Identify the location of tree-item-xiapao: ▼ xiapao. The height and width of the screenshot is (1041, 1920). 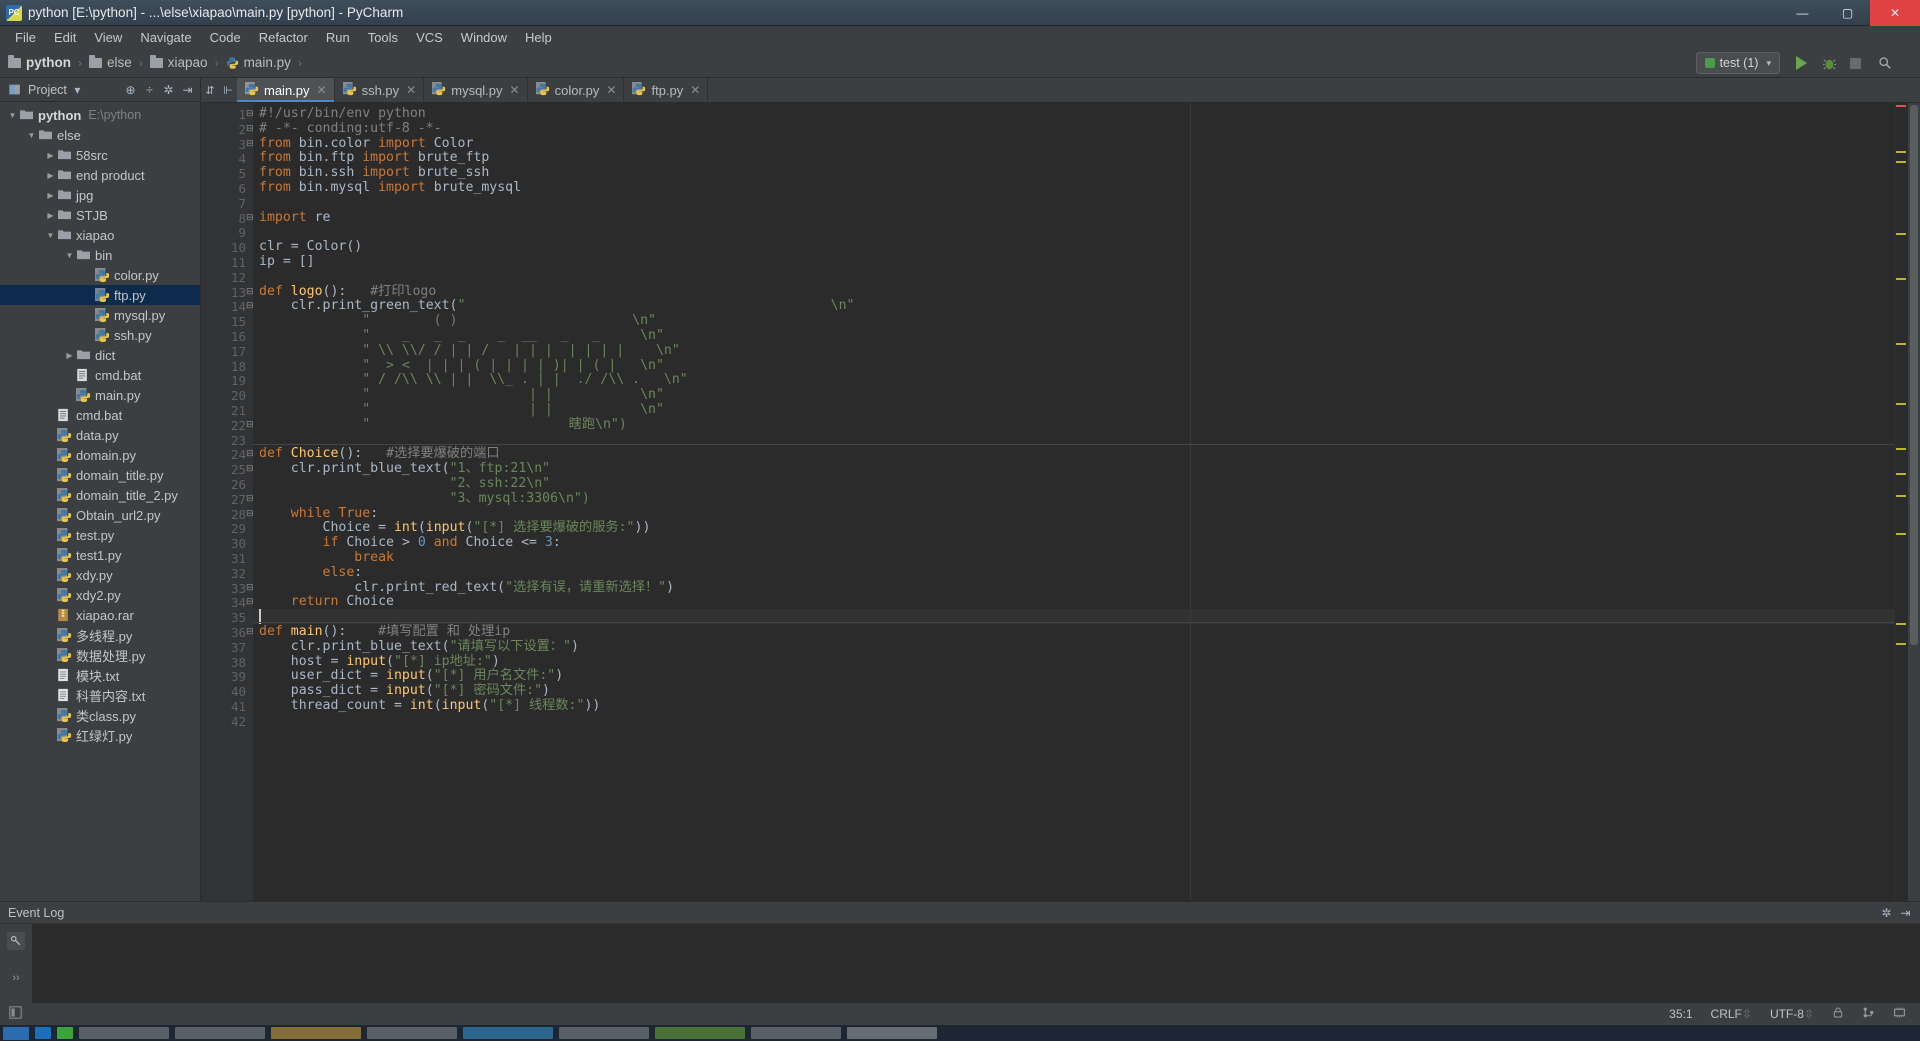
(100, 235).